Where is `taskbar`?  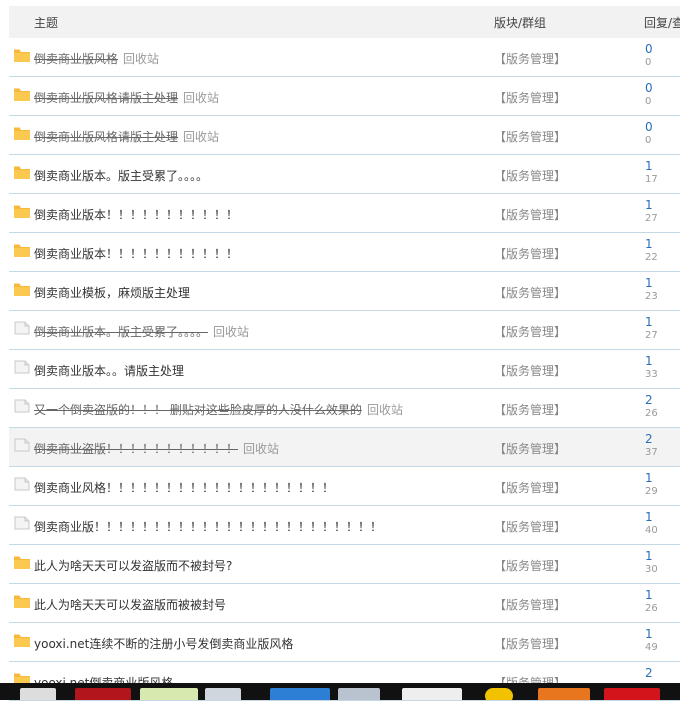
taskbar is located at coordinates (340, 691).